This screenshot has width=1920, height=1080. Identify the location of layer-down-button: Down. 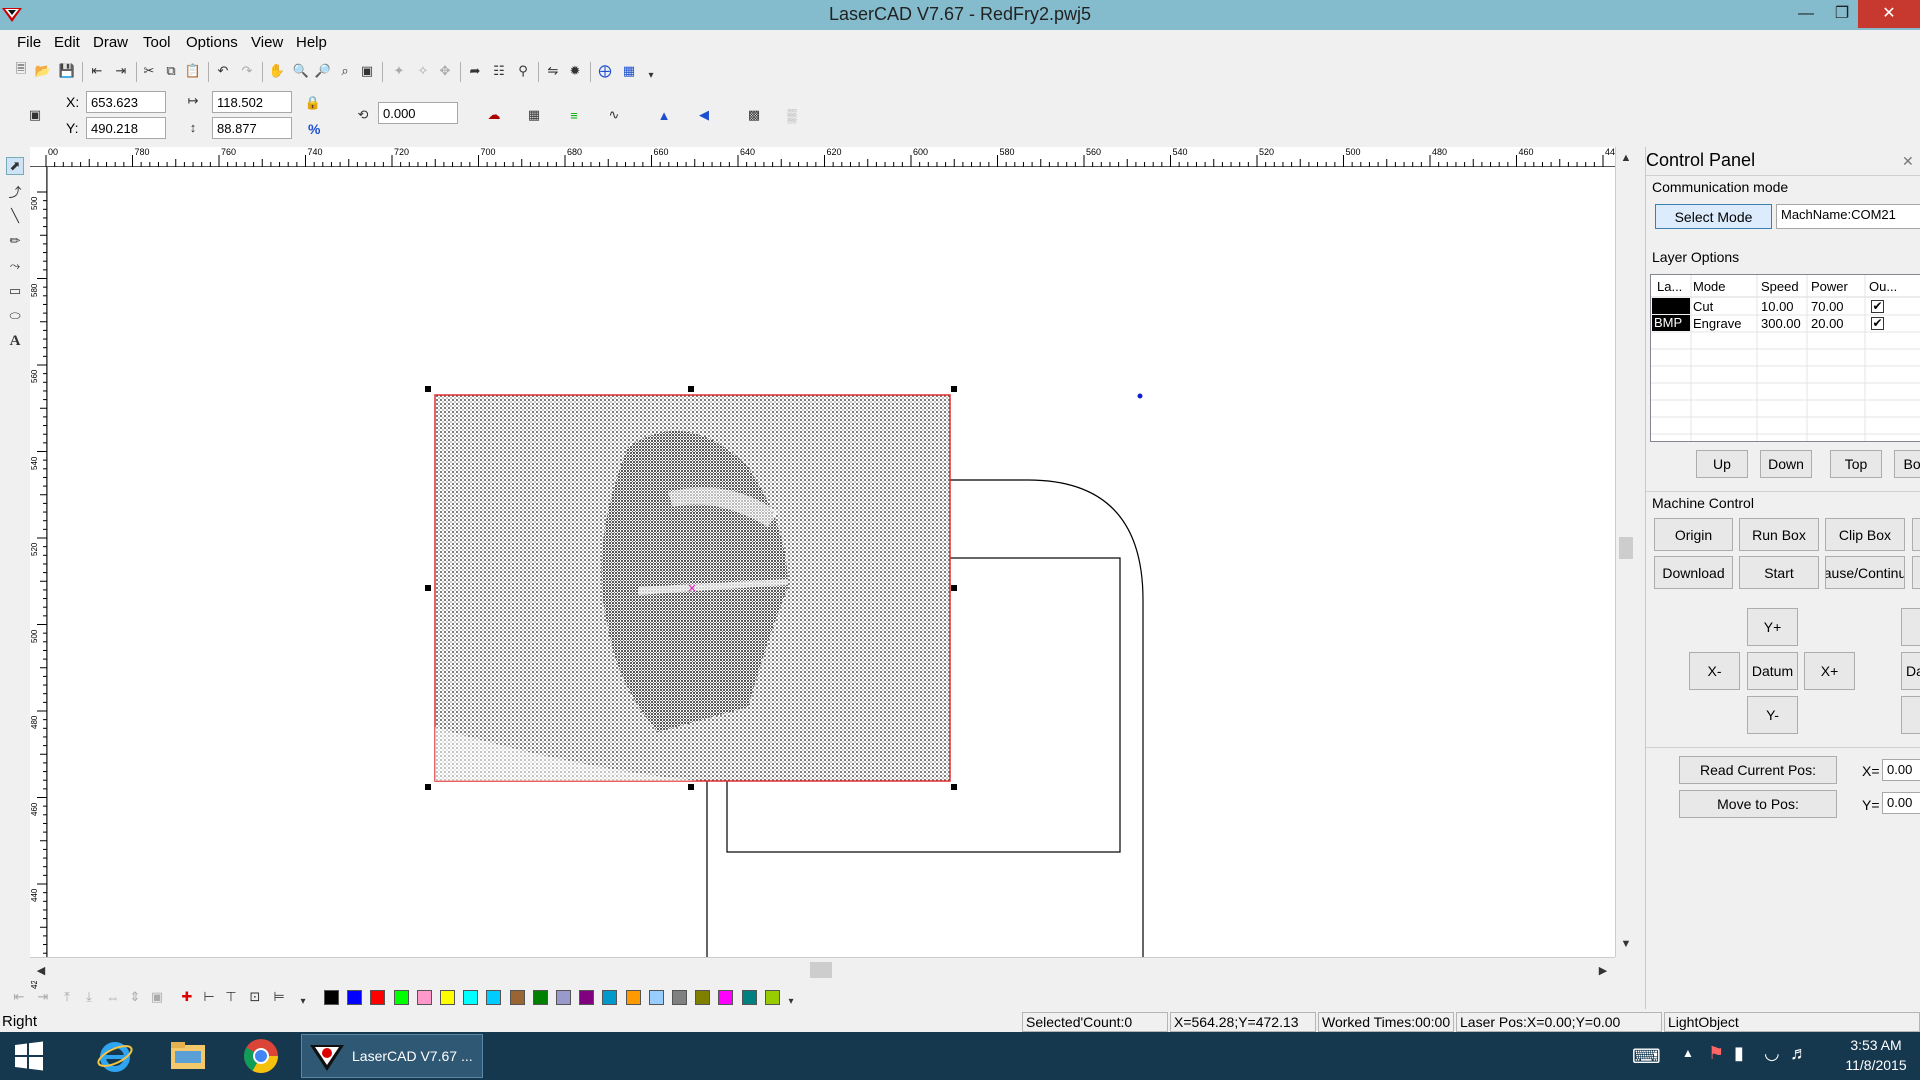
(1786, 464).